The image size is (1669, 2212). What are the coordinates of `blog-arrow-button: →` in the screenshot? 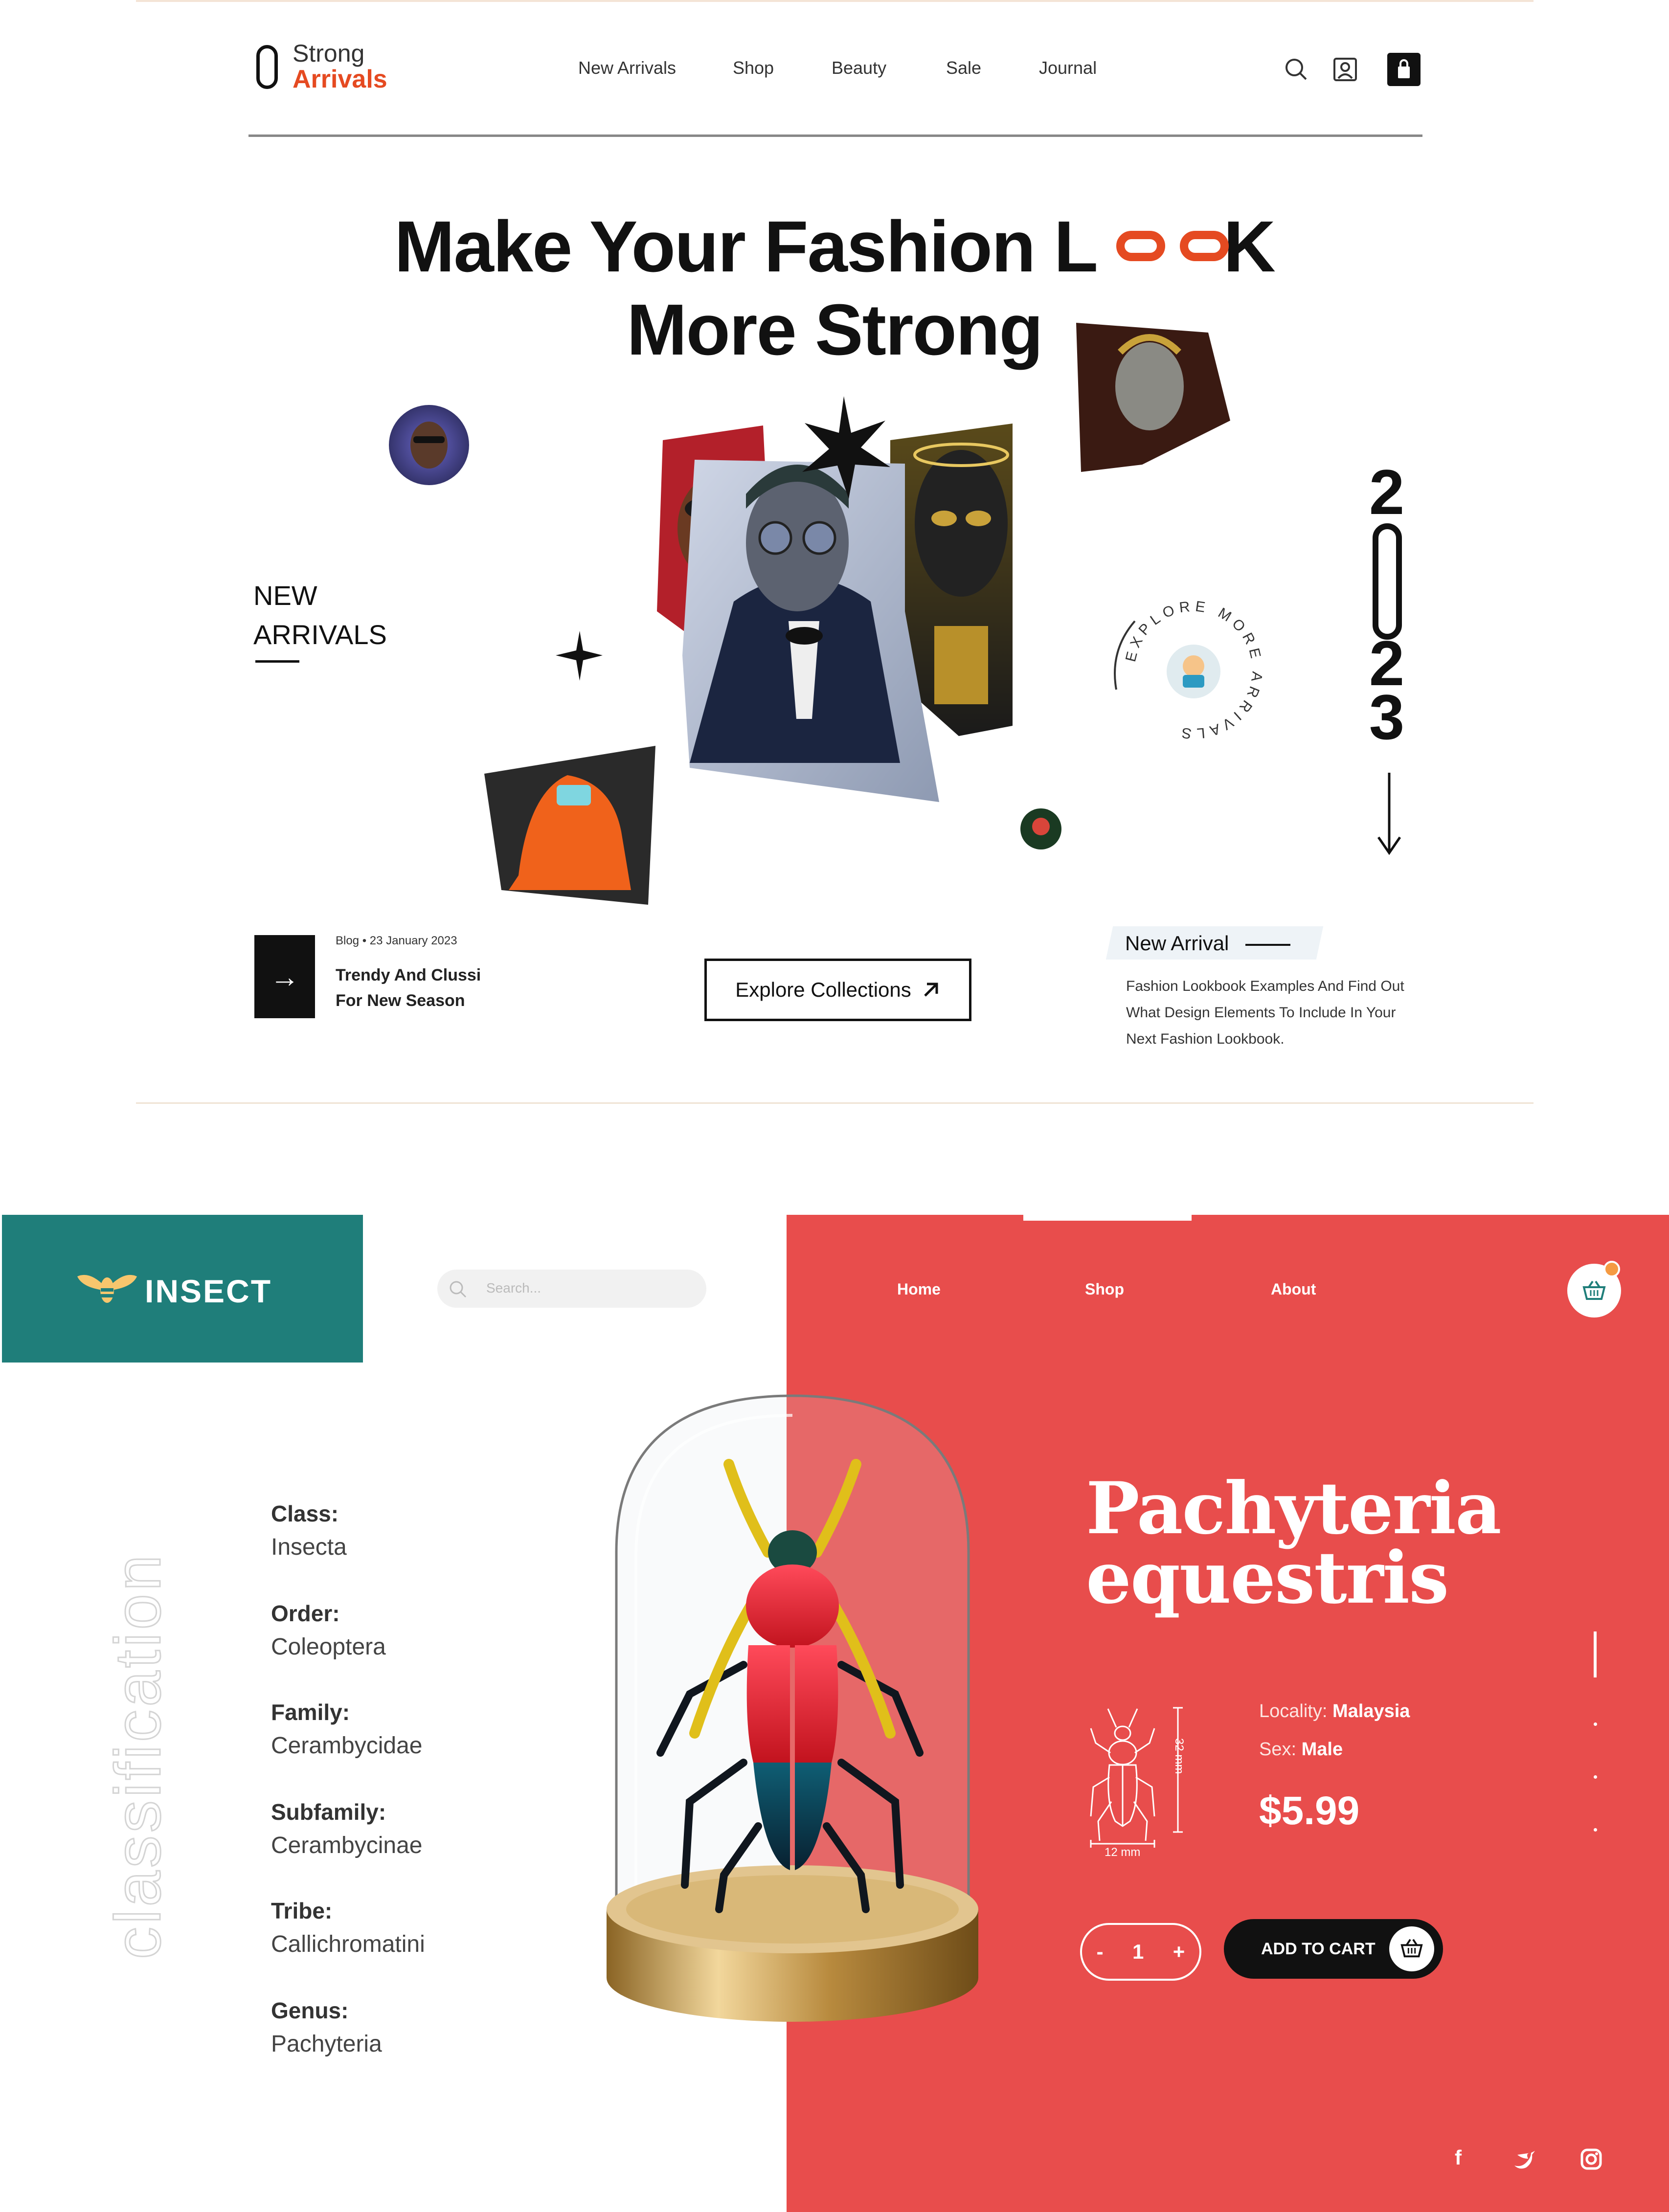 It's located at (284, 976).